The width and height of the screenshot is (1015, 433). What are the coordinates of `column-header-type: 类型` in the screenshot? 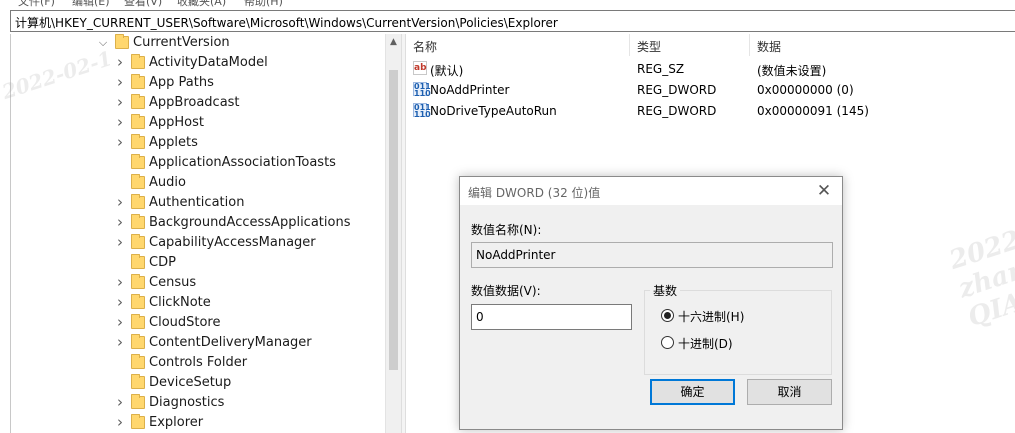 It's located at (649, 46).